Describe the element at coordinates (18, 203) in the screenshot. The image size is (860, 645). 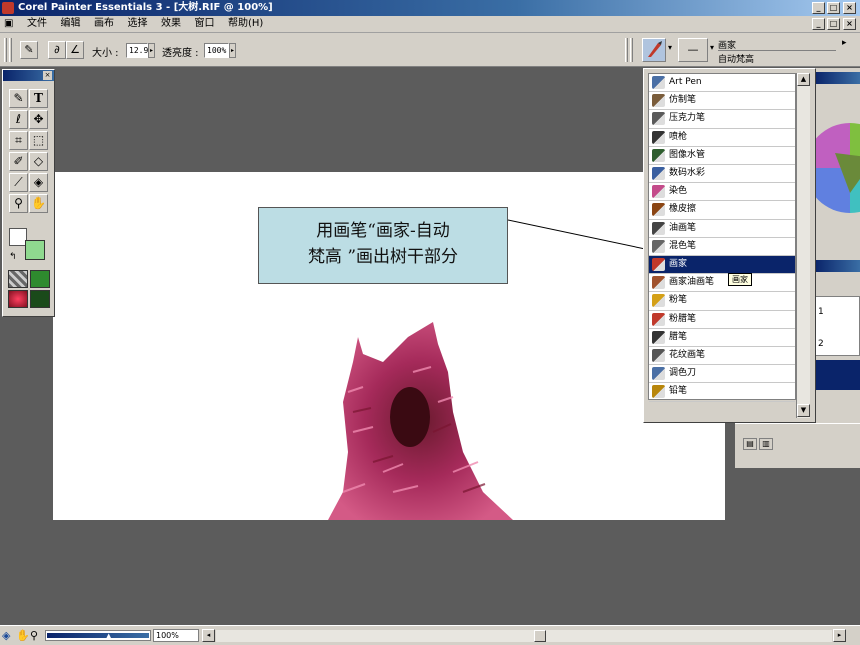
I see `magnifier-tool-icon: ⚲` at that location.